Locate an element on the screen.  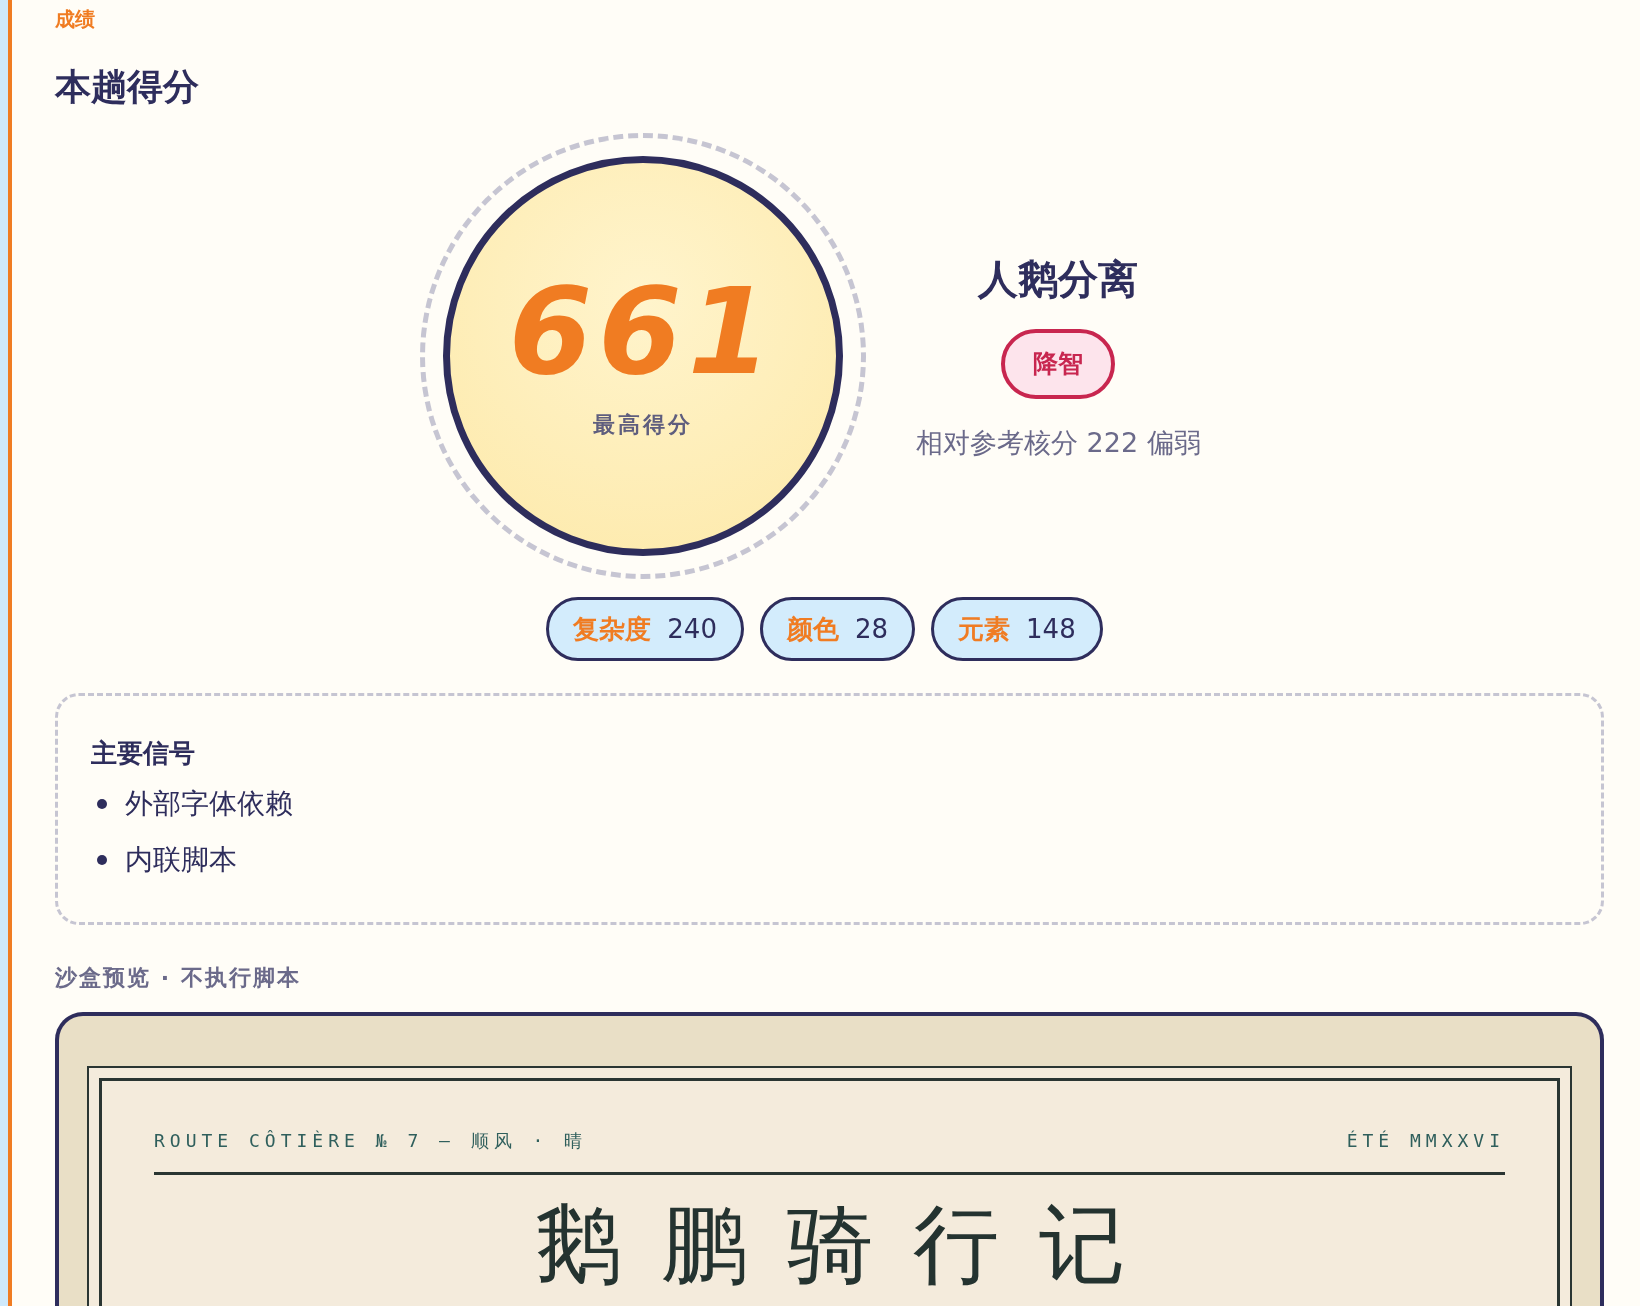
metric-value: 148 is located at coordinates (1051, 629).